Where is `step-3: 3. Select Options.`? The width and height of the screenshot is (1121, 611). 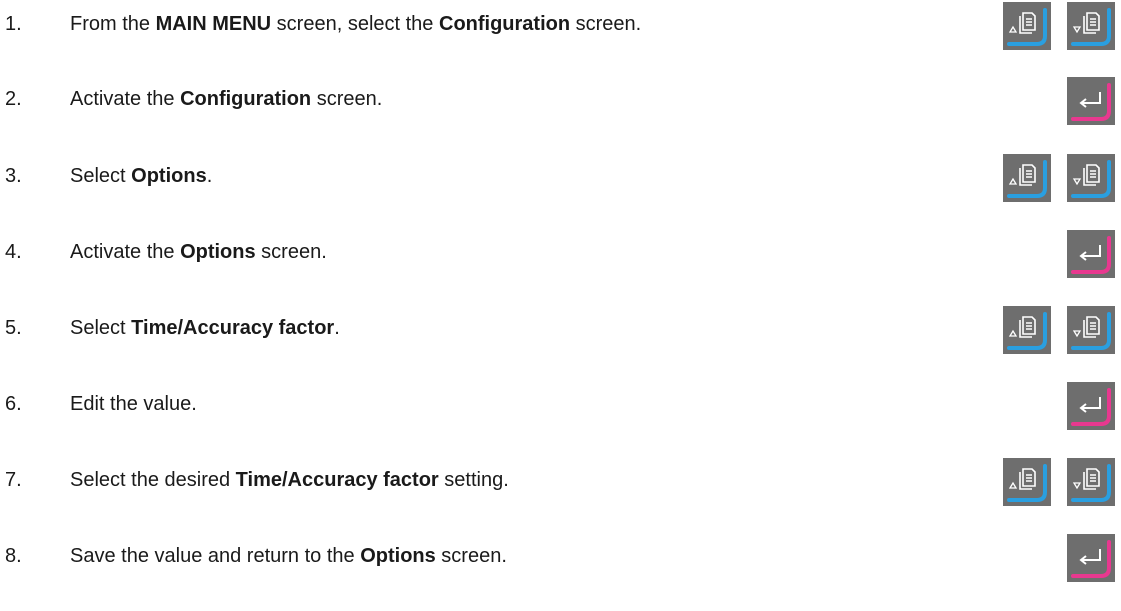
step-3: 3. Select Options. is located at coordinates (560, 188).